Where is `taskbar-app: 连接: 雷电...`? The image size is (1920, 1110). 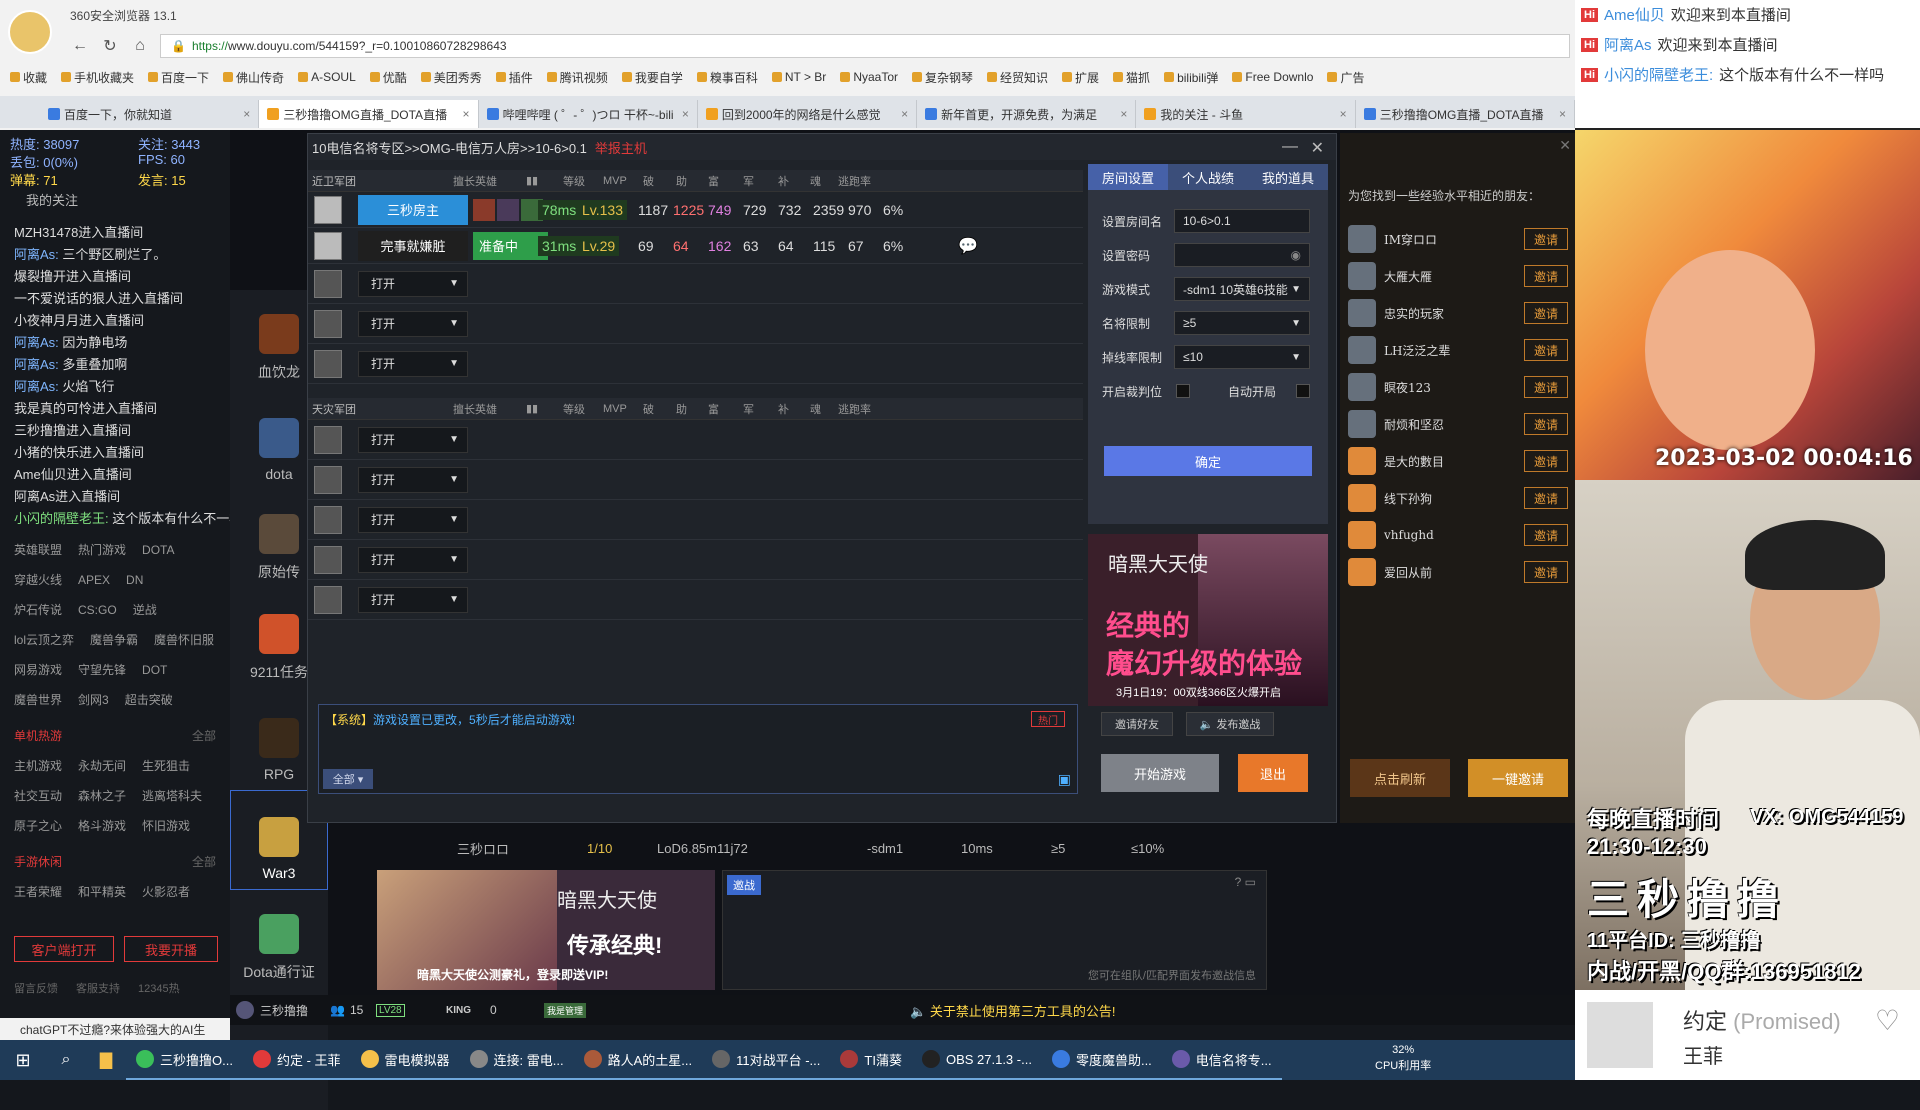
taskbar-app: 连接: 雷电... is located at coordinates (516, 1060).